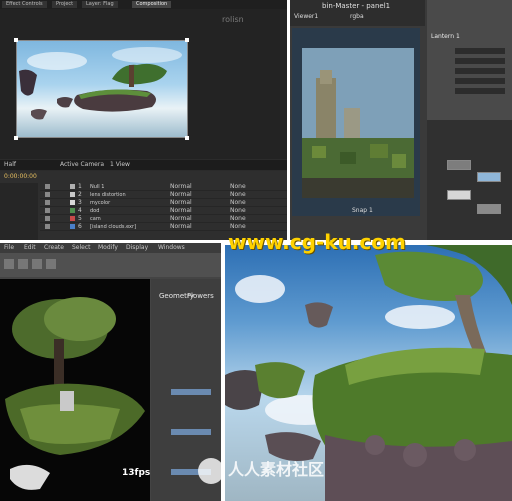  What do you see at coordinates (54, 248) in the screenshot?
I see `menu-create: Create` at bounding box center [54, 248].